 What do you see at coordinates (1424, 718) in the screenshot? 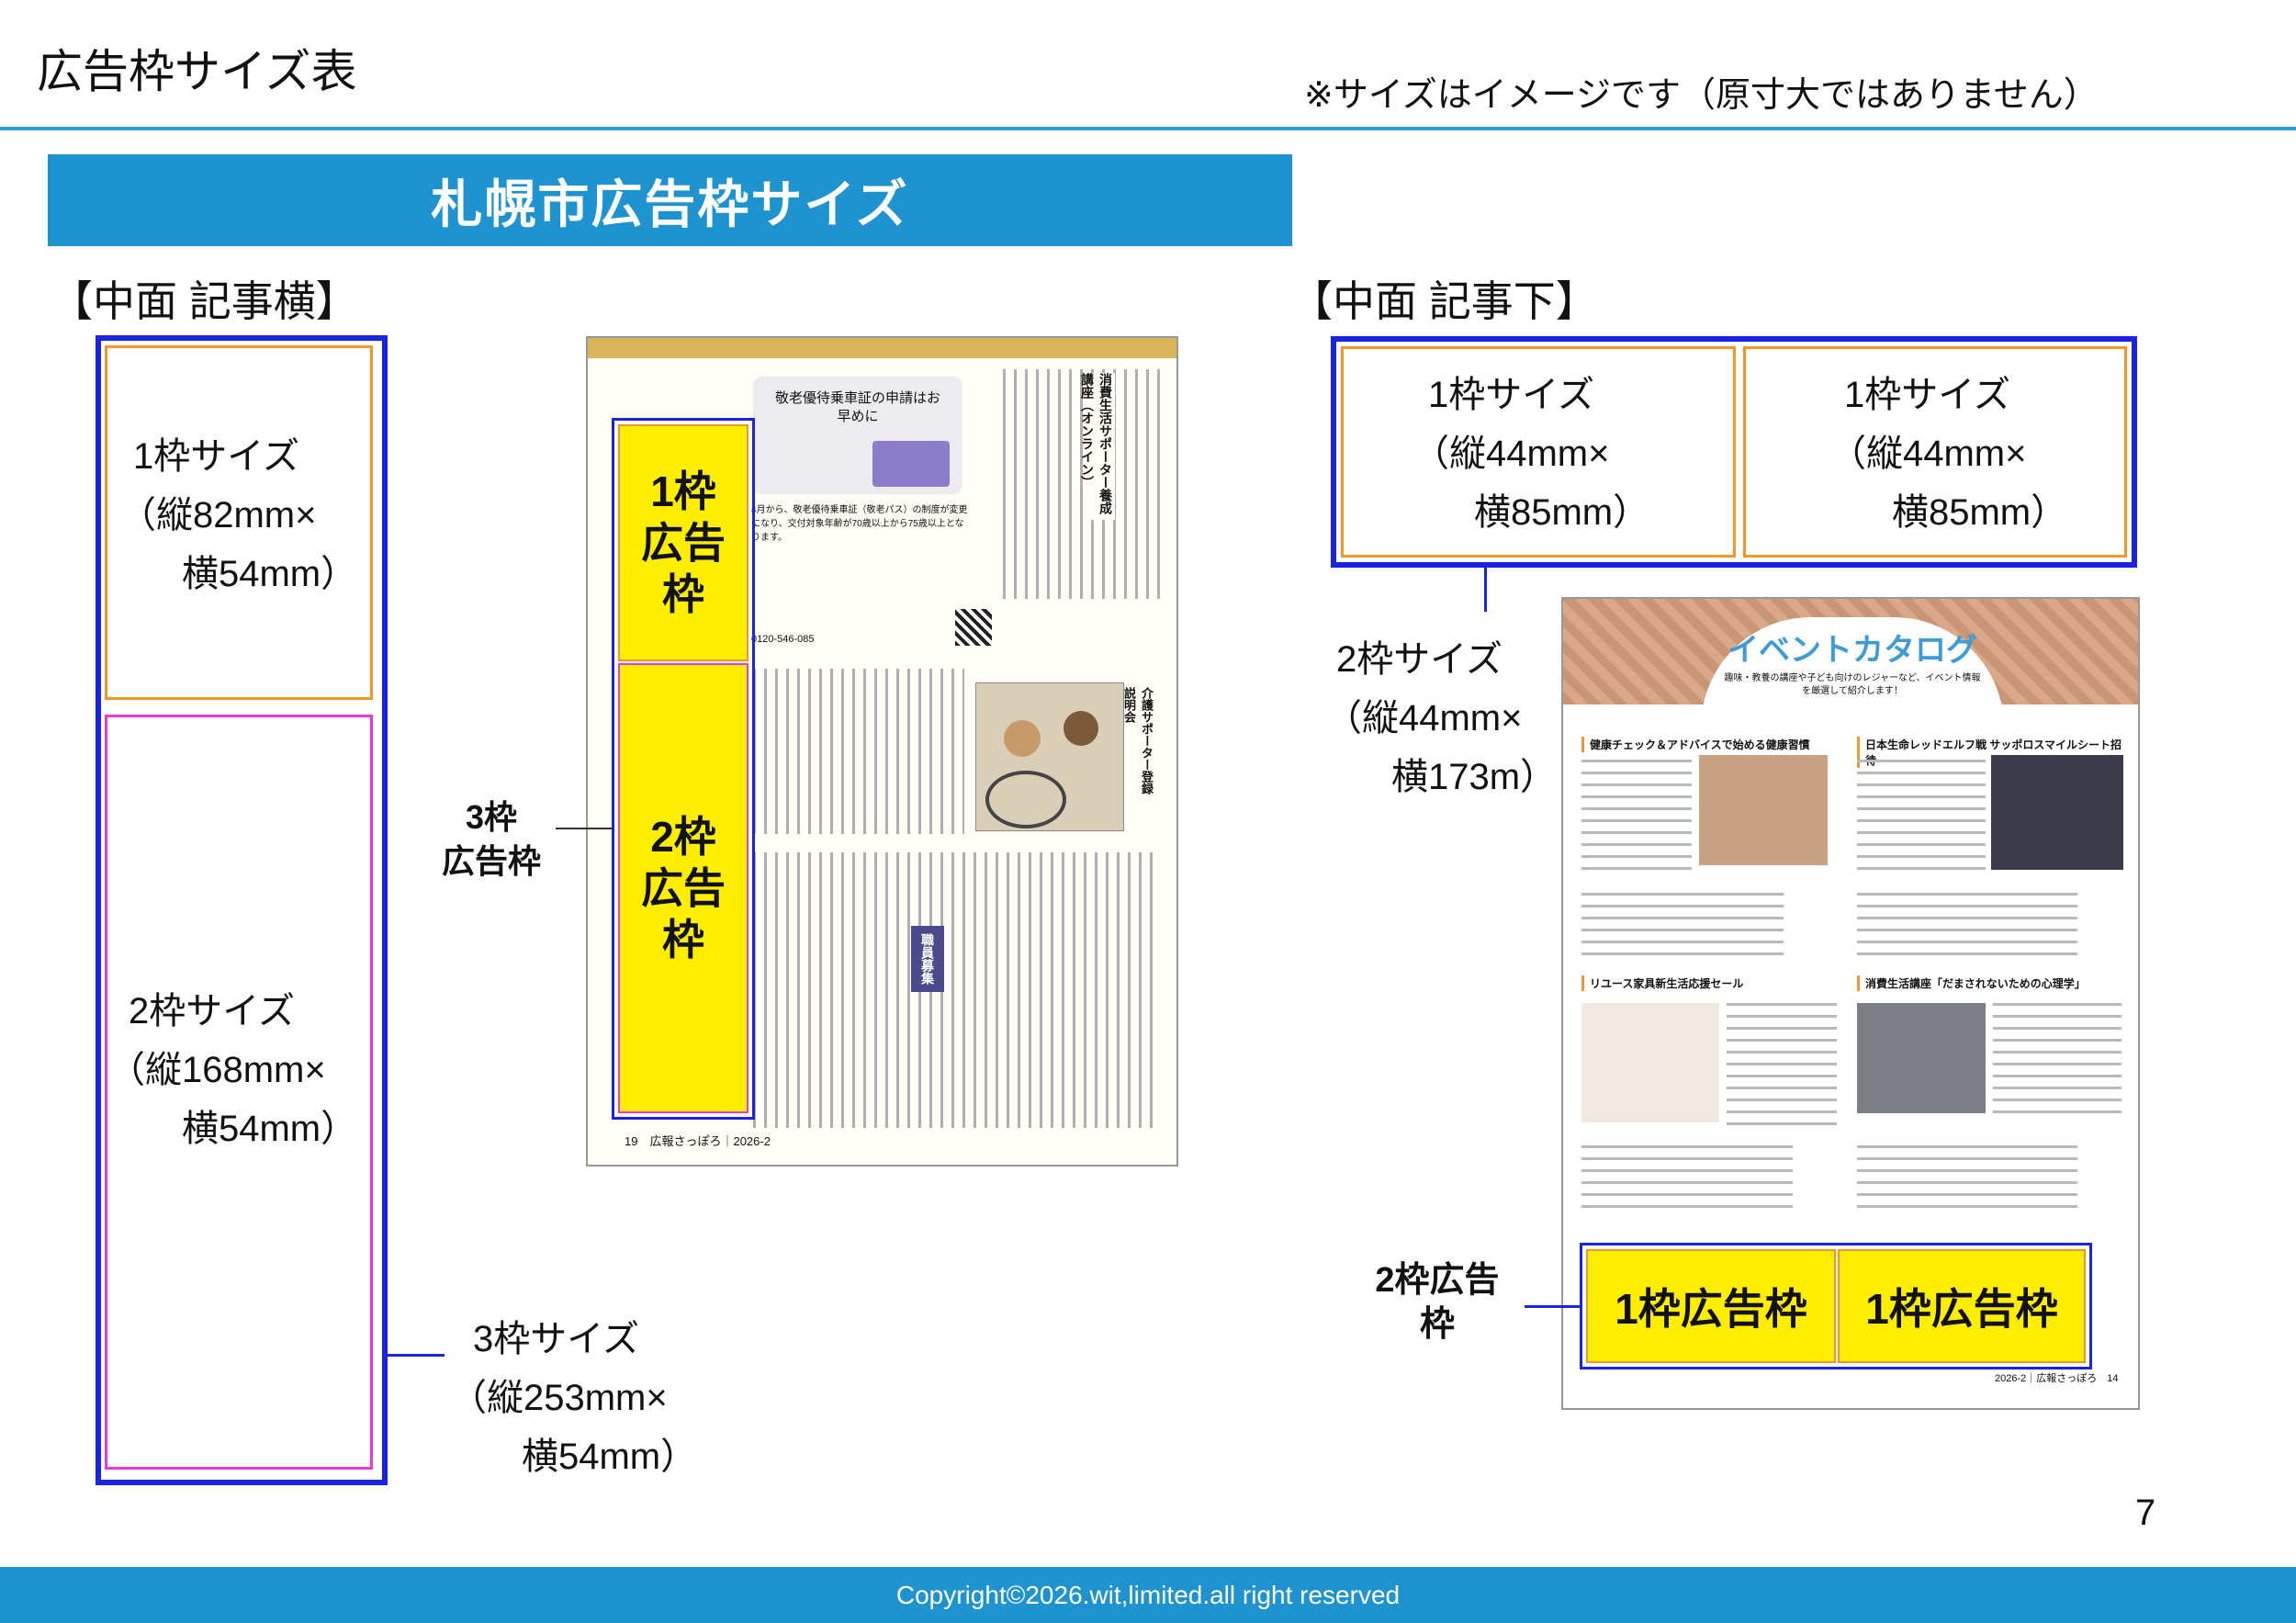
I see `bottom-two-slot-height: （縦44mm×` at bounding box center [1424, 718].